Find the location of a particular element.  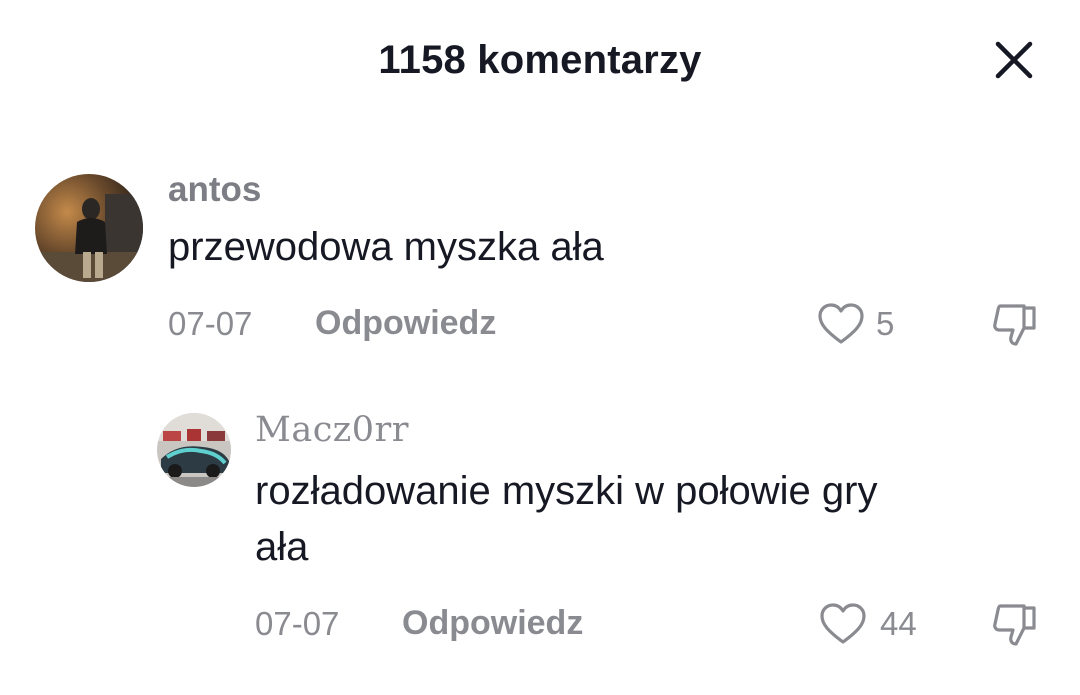

like-count: 44 is located at coordinates (898, 623).